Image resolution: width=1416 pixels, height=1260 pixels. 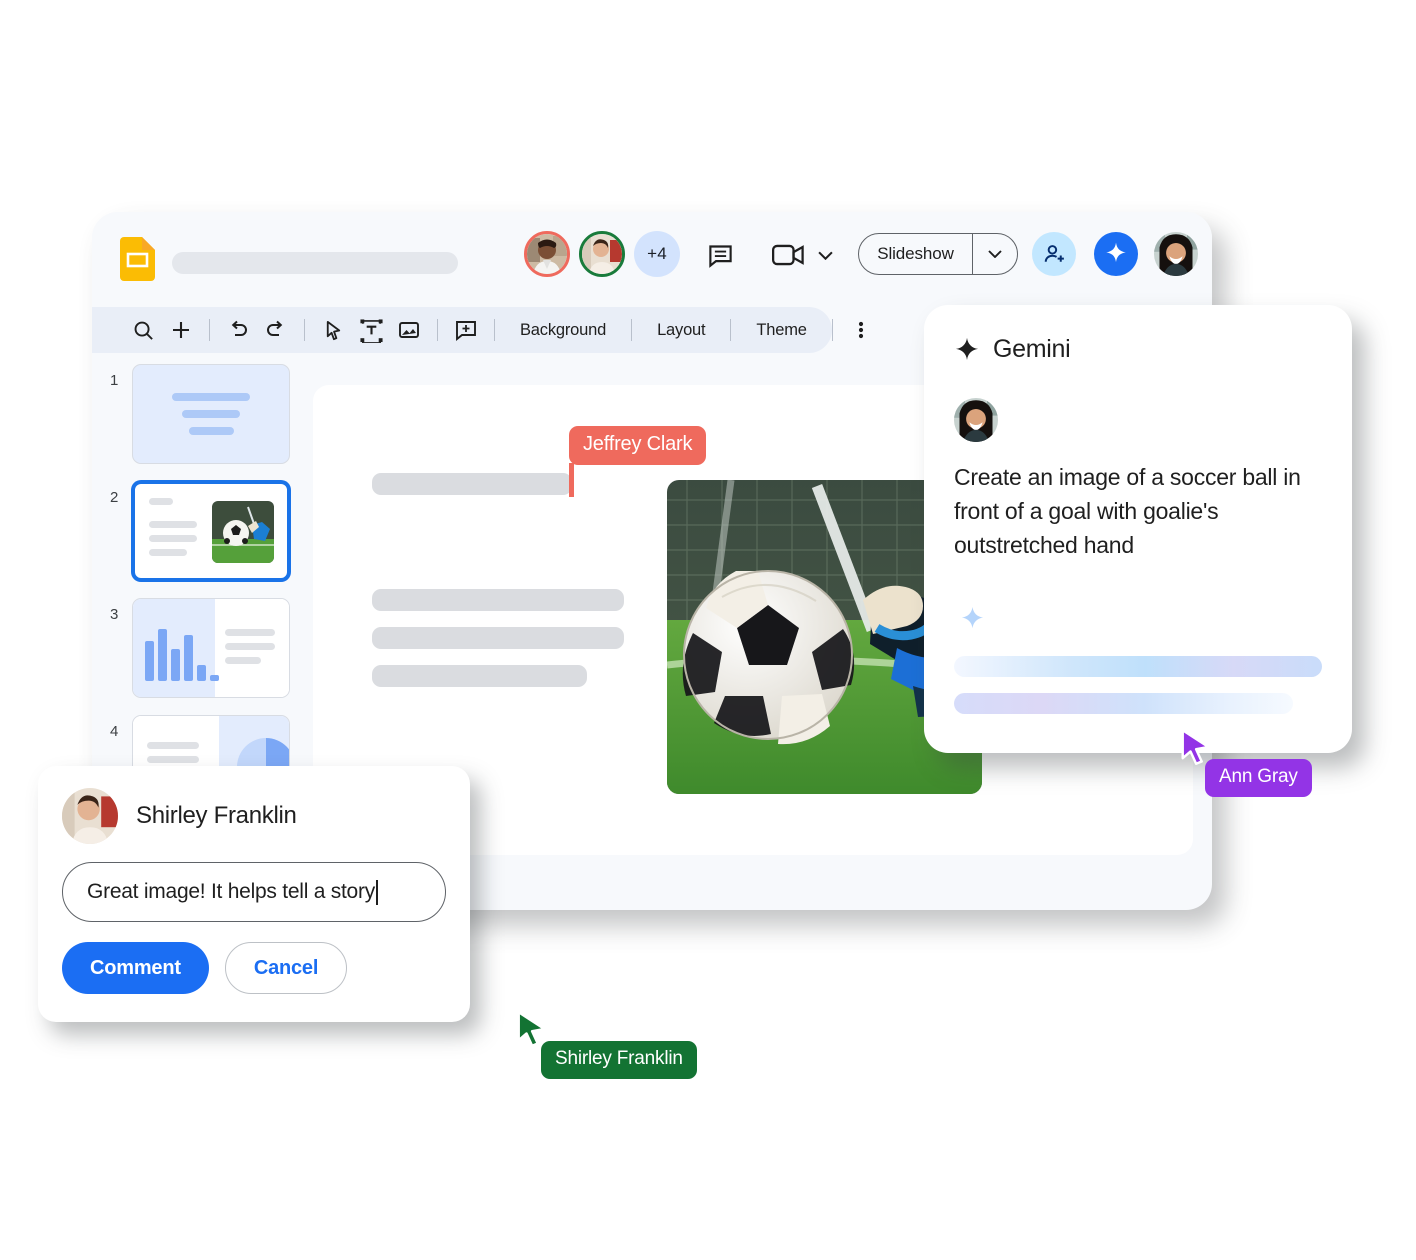 I want to click on comment-submit-button: Comment, so click(x=135, y=968).